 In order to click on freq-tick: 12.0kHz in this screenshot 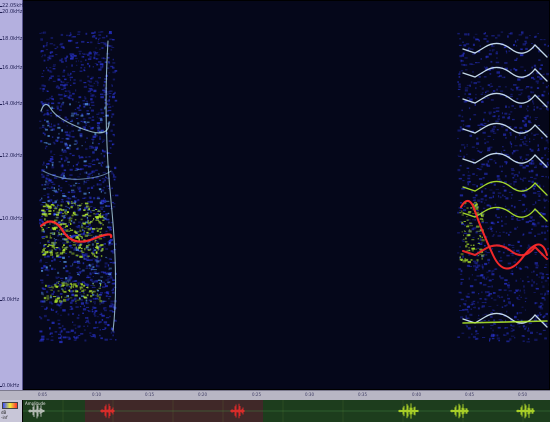, I will do `click(11, 156)`.